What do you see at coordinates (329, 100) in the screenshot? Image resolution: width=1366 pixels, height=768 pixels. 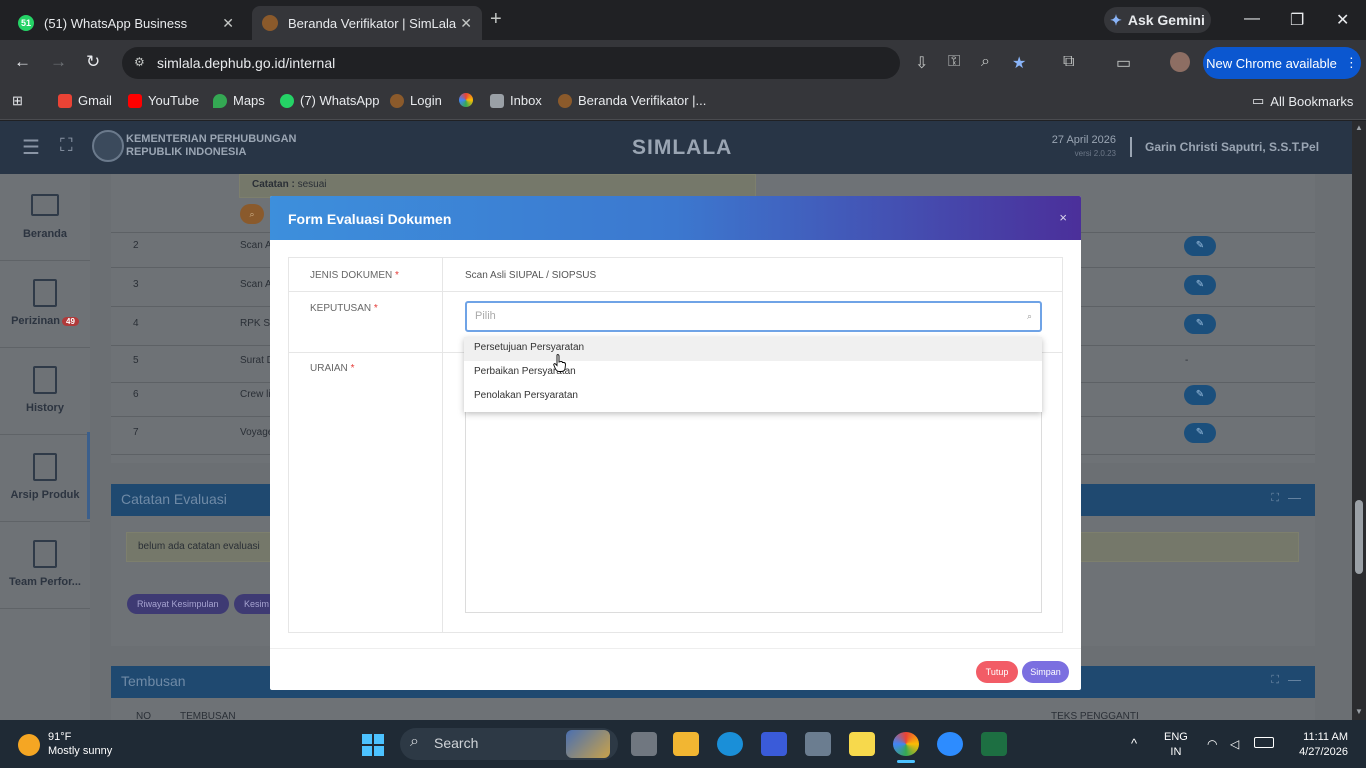 I see `bookmark-whatsapp: (7) WhatsApp` at bounding box center [329, 100].